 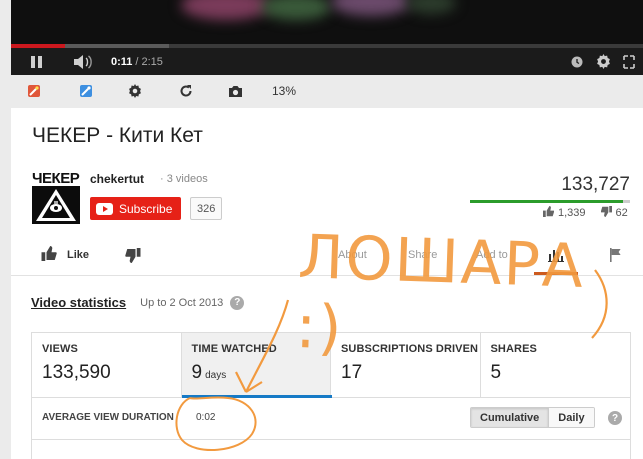 I want to click on subscribe-button: Subscribe, so click(x=136, y=208).